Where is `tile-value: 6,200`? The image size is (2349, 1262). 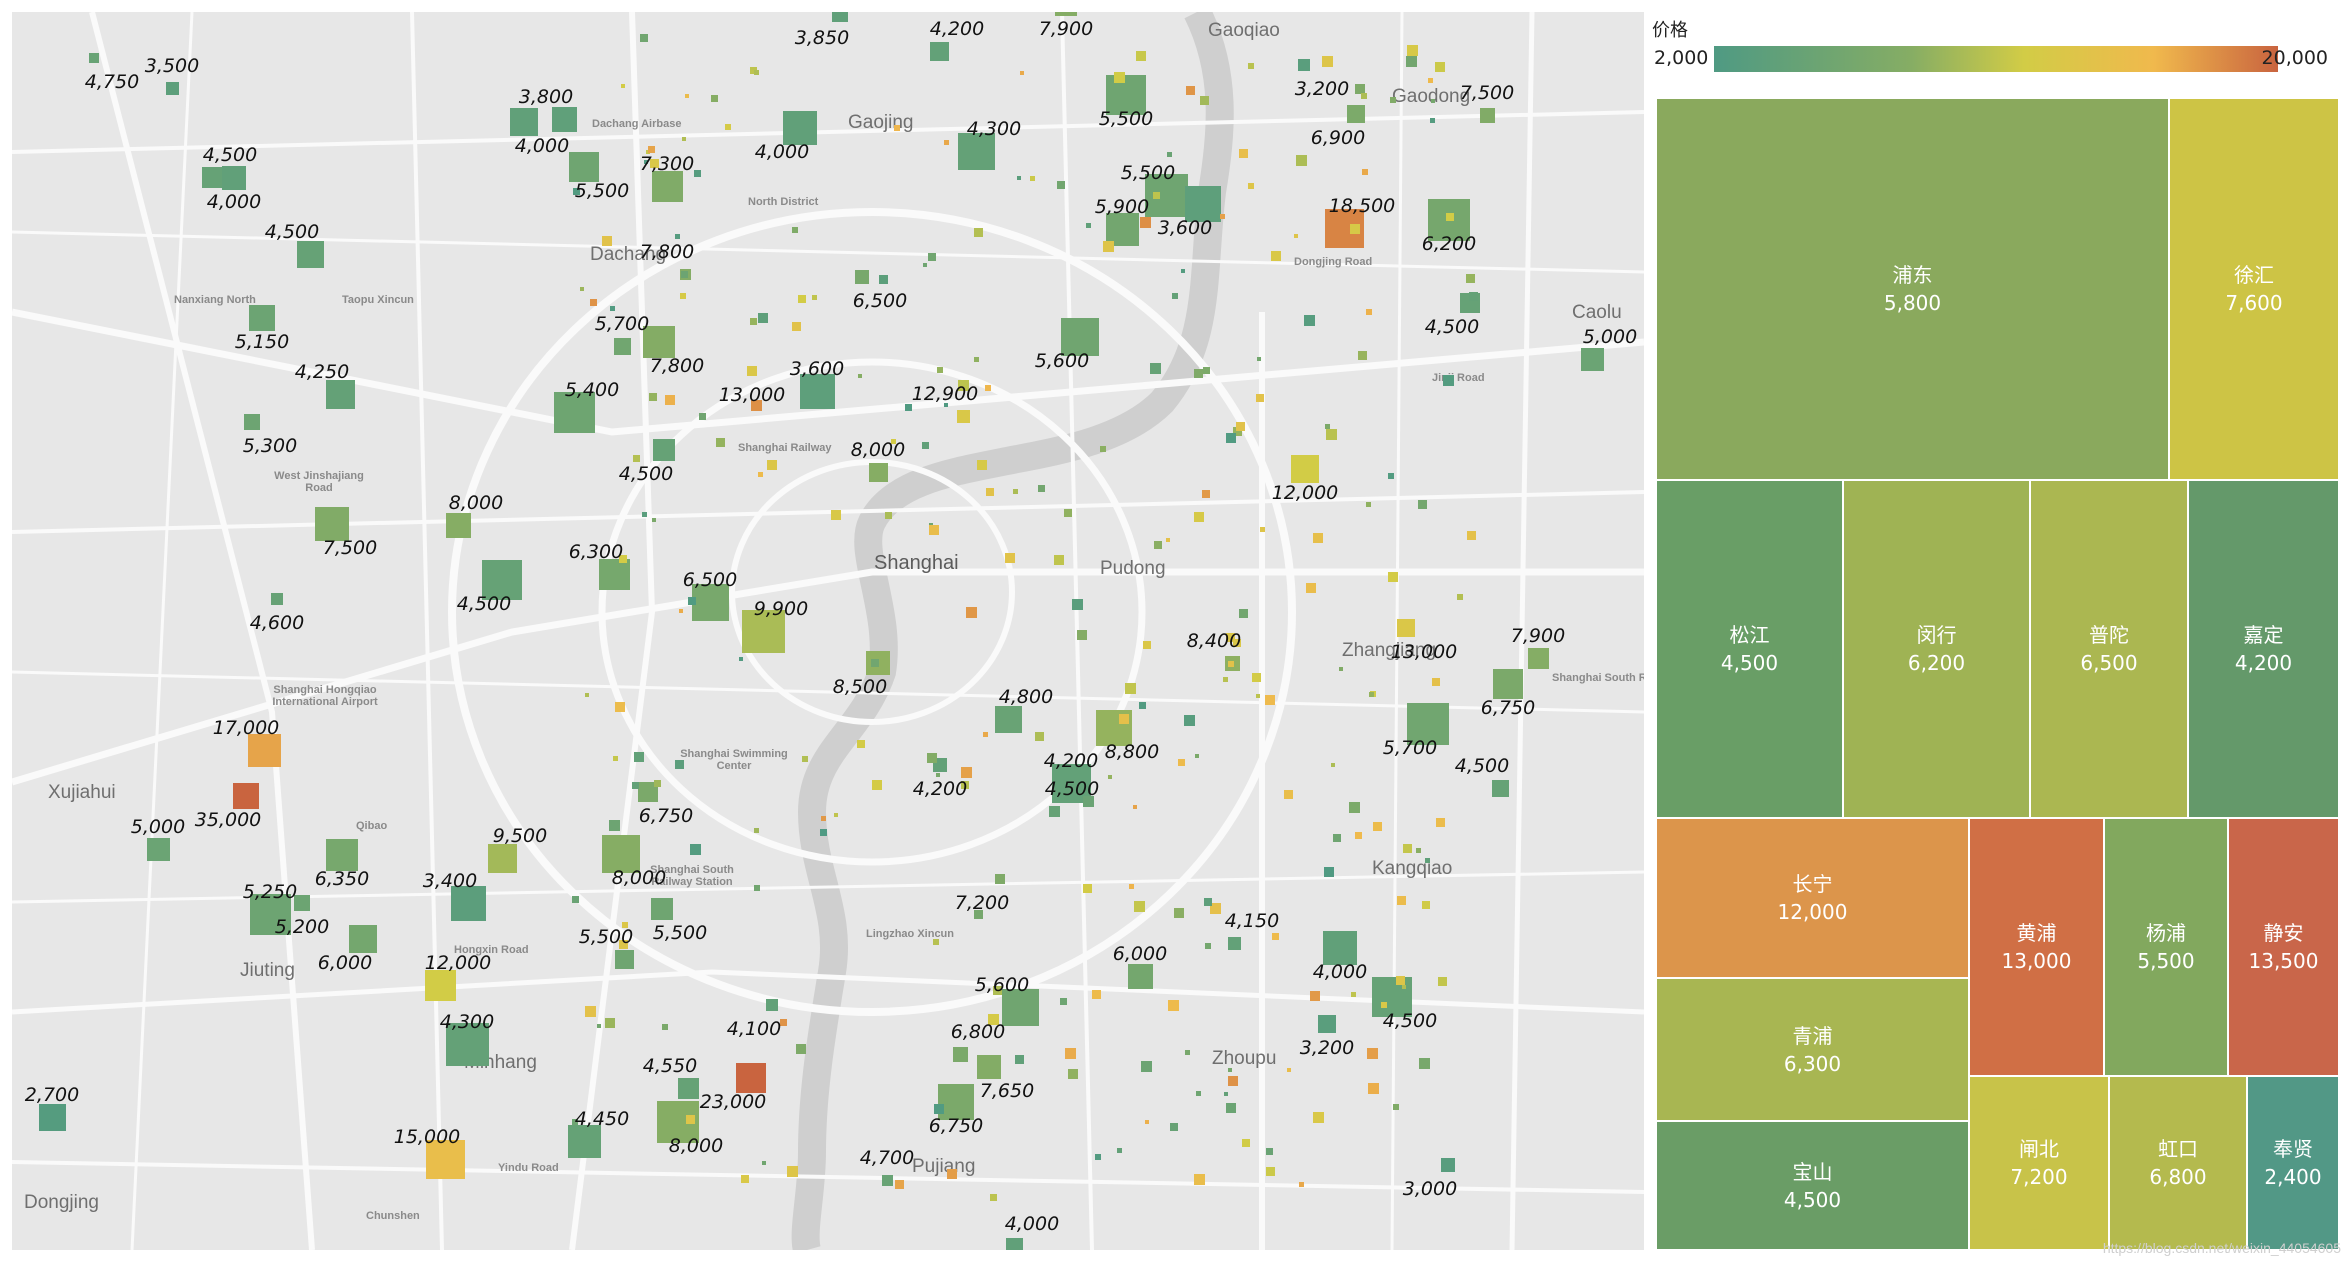
tile-value: 6,200 is located at coordinates (1936, 663).